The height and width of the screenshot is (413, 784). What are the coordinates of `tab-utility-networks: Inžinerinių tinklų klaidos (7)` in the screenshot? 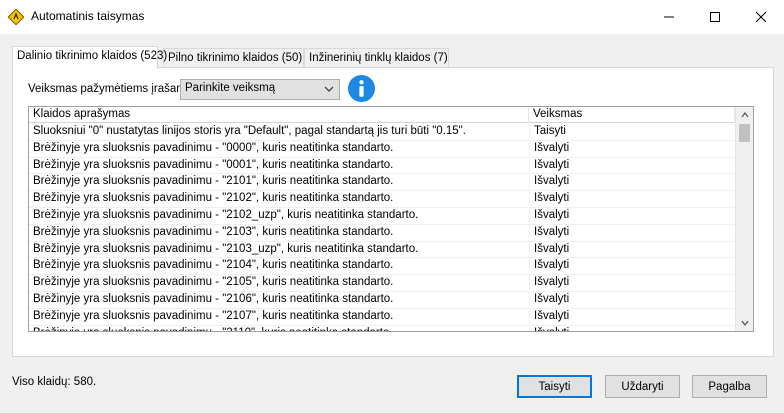 It's located at (376, 58).